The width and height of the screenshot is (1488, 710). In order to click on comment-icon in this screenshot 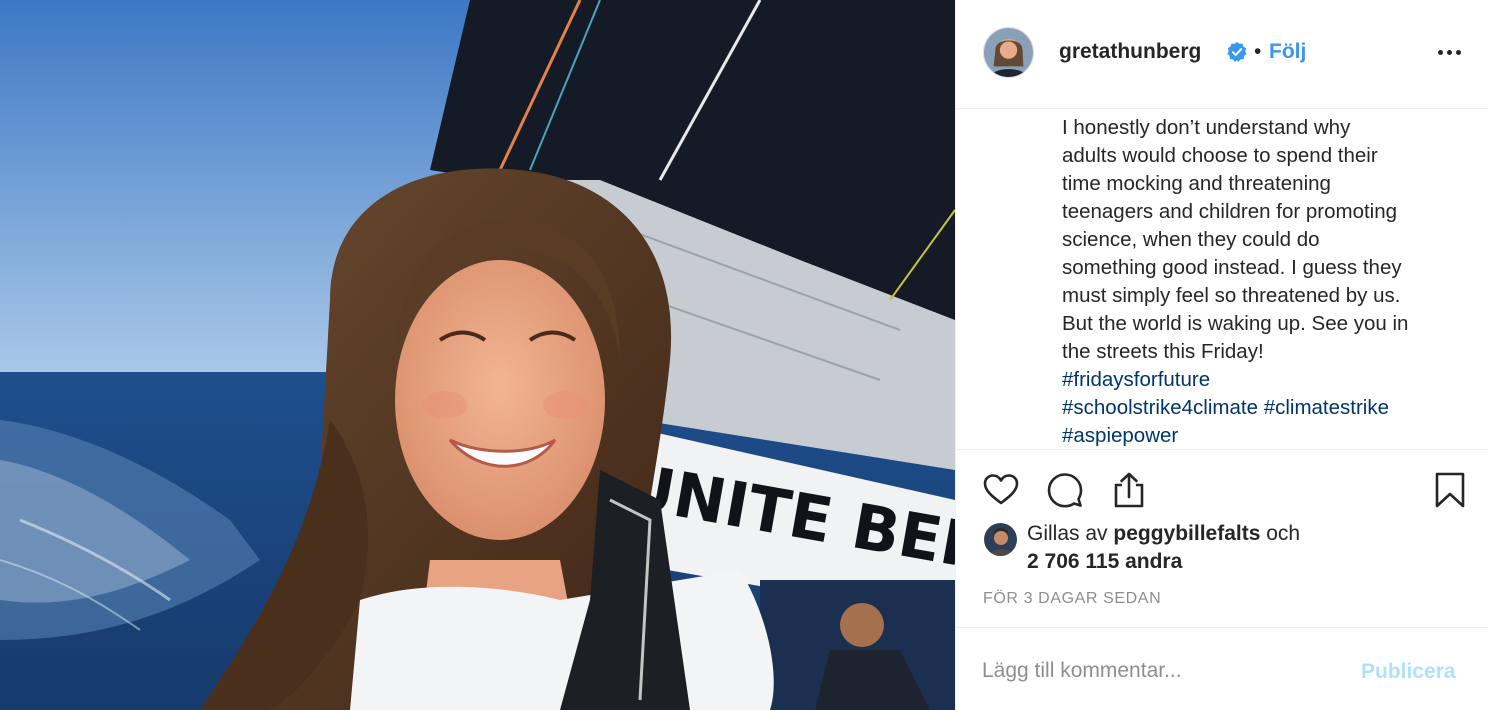, I will do `click(1065, 490)`.